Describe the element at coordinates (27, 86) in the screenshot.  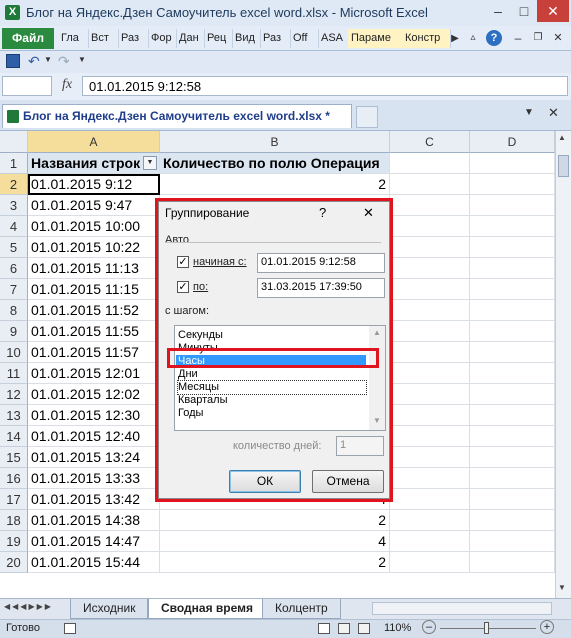
I see `name-box` at that location.